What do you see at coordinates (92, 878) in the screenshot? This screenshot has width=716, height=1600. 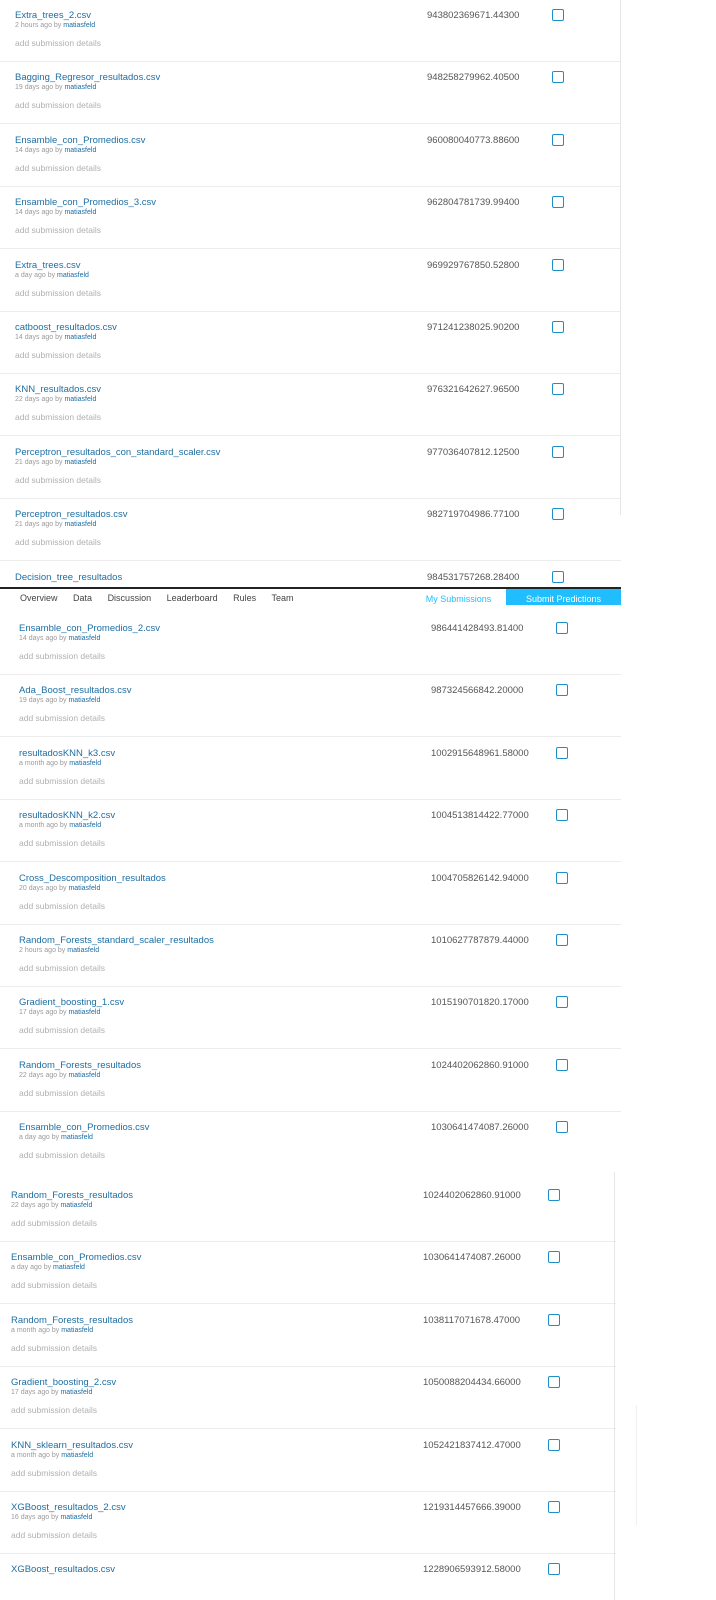 I see `submission-file-link: Cross_Descomposition_resultados` at bounding box center [92, 878].